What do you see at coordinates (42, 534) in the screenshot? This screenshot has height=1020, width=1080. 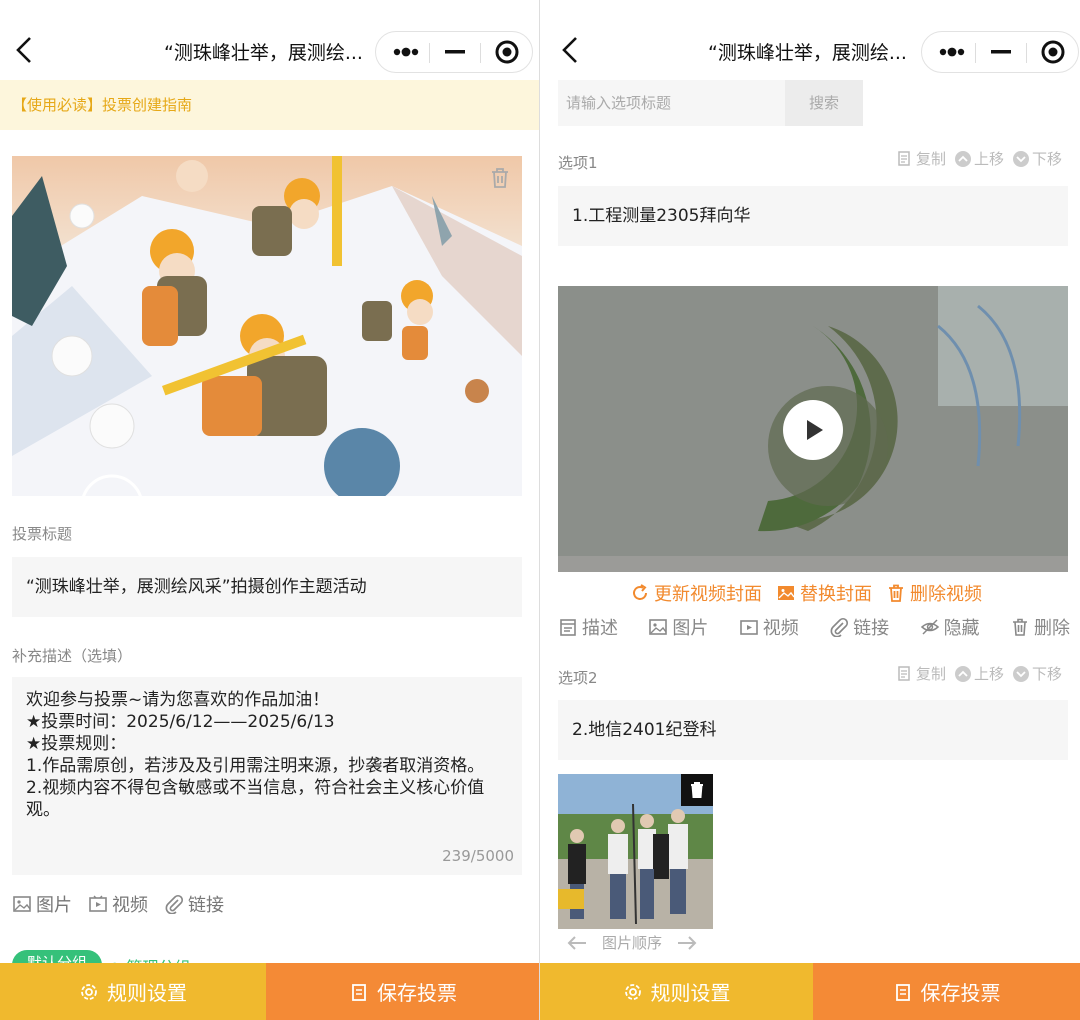 I see `vote-title-label: 投票标题` at bounding box center [42, 534].